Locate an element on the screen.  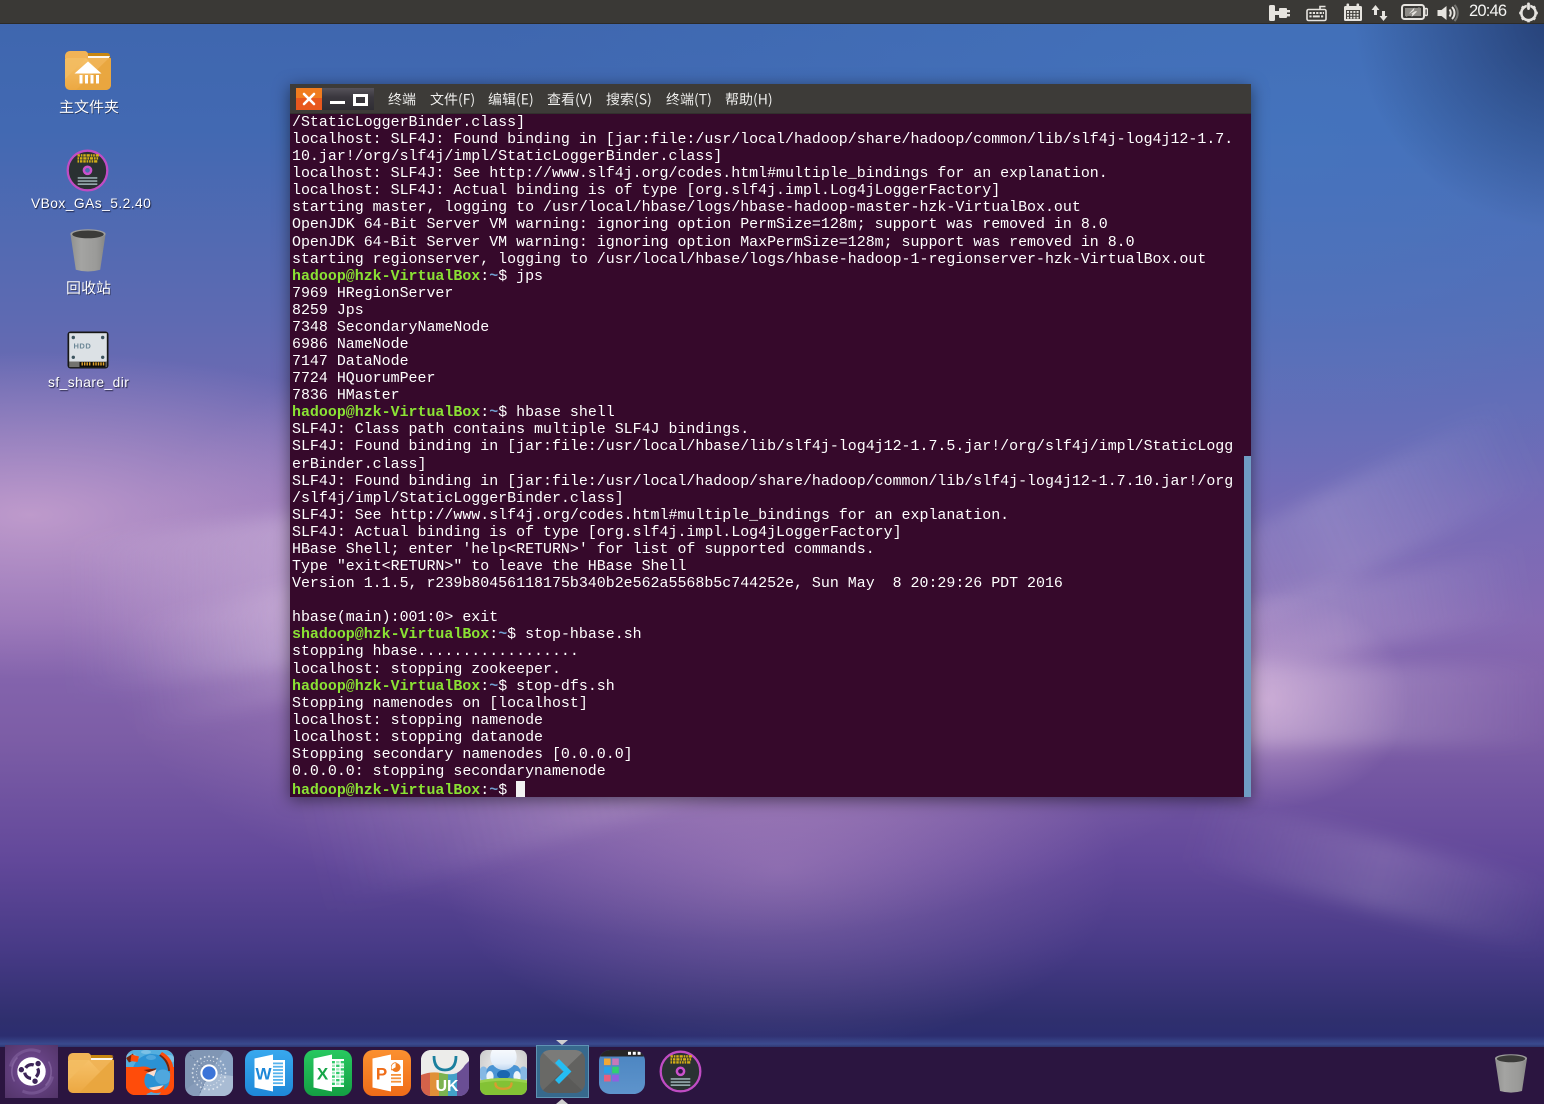
svg-text: UK is located at coordinates (447, 1086).